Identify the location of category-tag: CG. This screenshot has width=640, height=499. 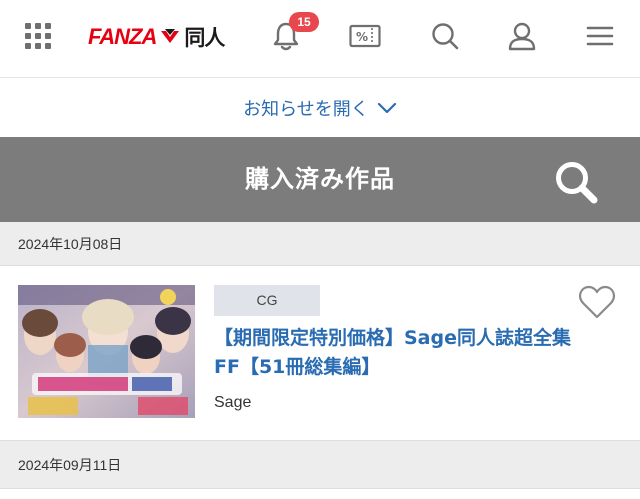
(267, 300).